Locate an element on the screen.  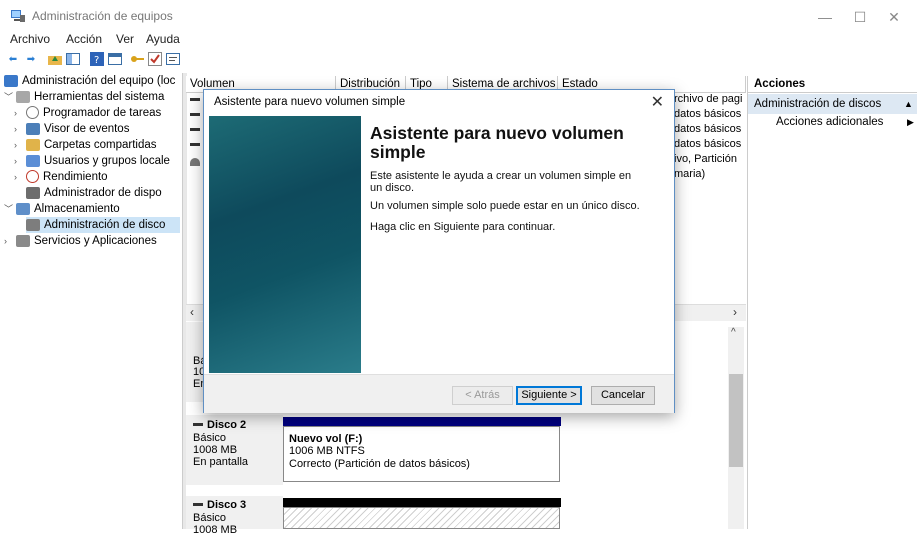
minimize-button: — is located at coordinates (825, 17).